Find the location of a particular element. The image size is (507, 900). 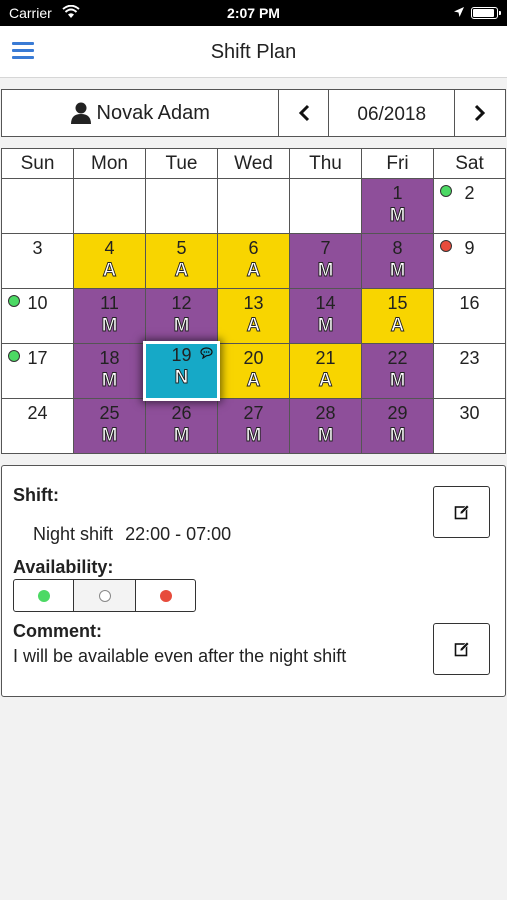

location-arrow-icon is located at coordinates (459, 13).